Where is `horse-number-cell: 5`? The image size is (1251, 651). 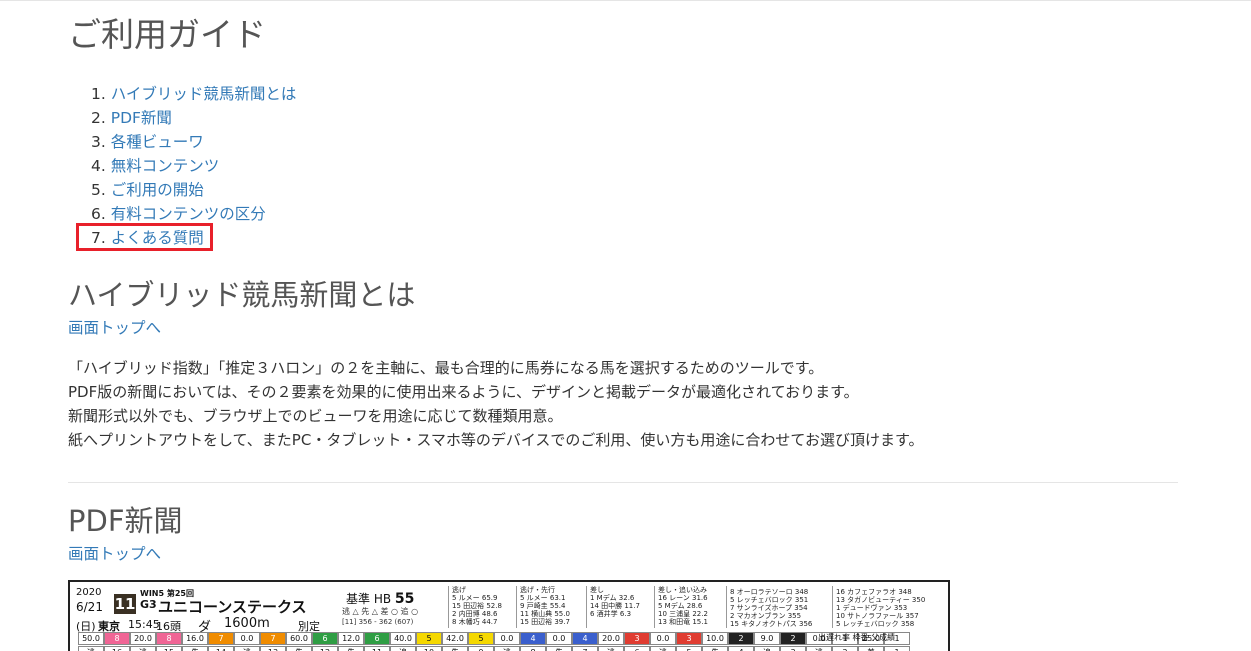
horse-number-cell: 5 is located at coordinates (689, 648).